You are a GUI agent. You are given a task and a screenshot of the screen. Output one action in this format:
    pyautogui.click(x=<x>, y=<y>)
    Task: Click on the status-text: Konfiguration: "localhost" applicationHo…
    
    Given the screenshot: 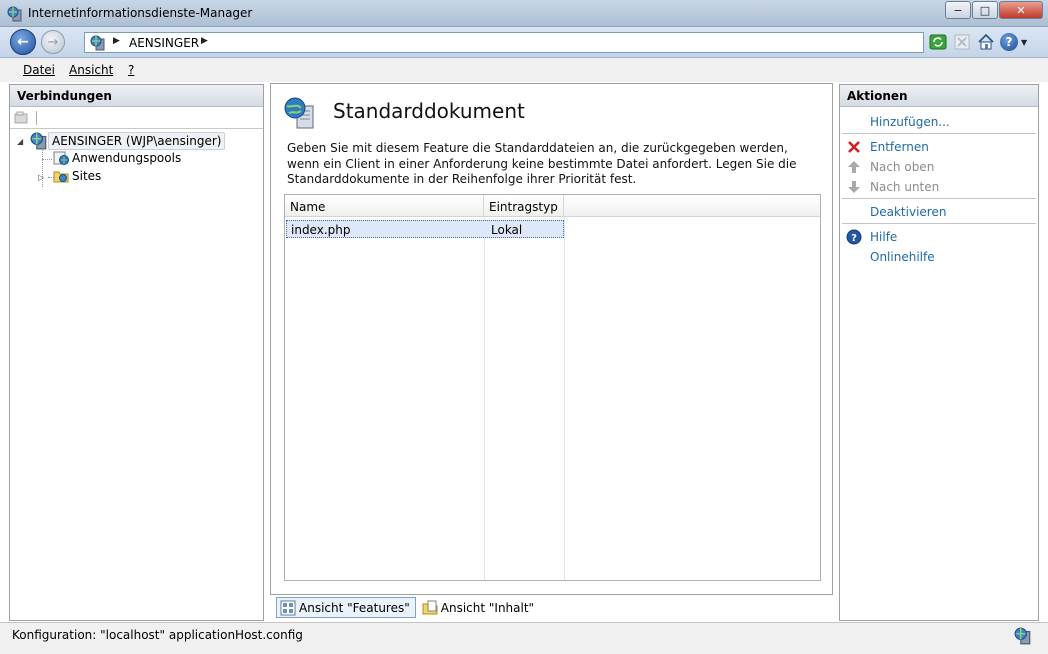 What is the action you would take?
    pyautogui.click(x=157, y=635)
    